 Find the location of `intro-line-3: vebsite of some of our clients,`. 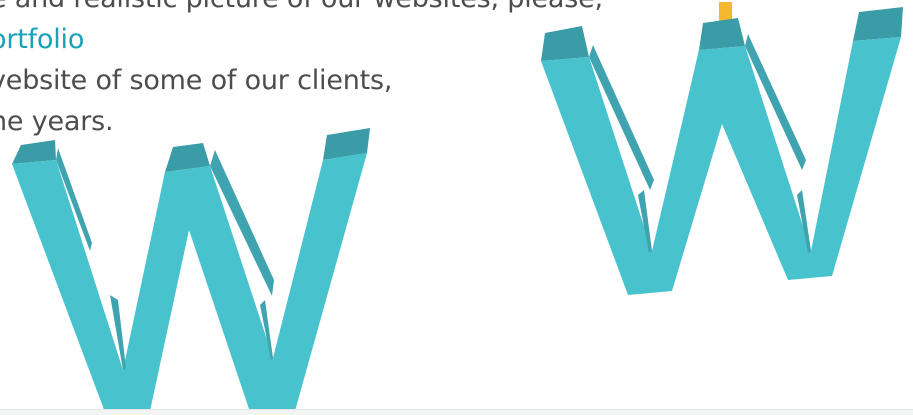

intro-line-3: vebsite of some of our clients, is located at coordinates (196, 80).